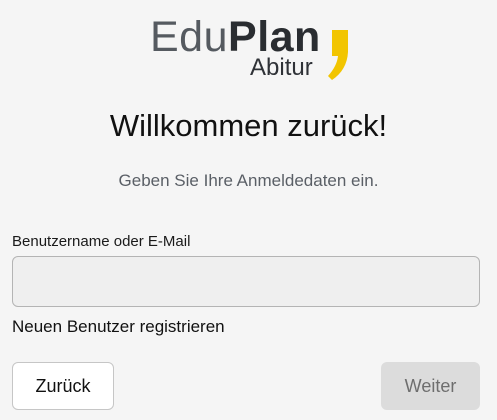  What do you see at coordinates (255, 49) in the screenshot?
I see `eduplan-abitur-logo: EduPlan Abitur` at bounding box center [255, 49].